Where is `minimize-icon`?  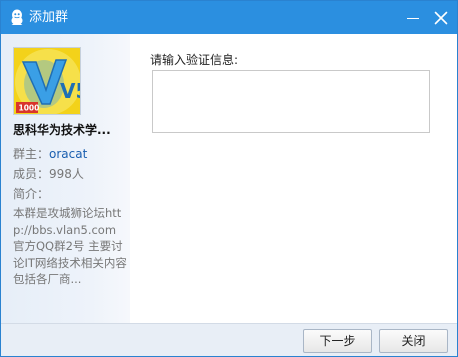 minimize-icon is located at coordinates (413, 18).